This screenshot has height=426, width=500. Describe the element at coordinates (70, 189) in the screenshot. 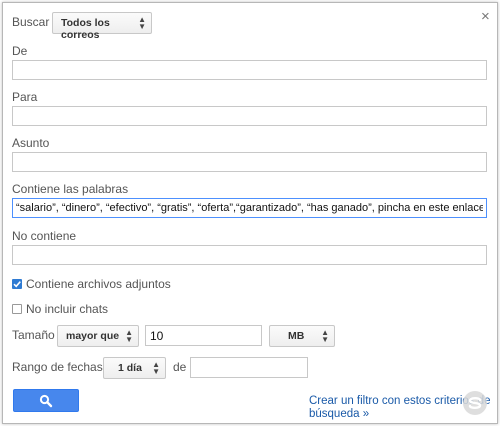

I see `has-words-label: Contiene las palabras` at that location.